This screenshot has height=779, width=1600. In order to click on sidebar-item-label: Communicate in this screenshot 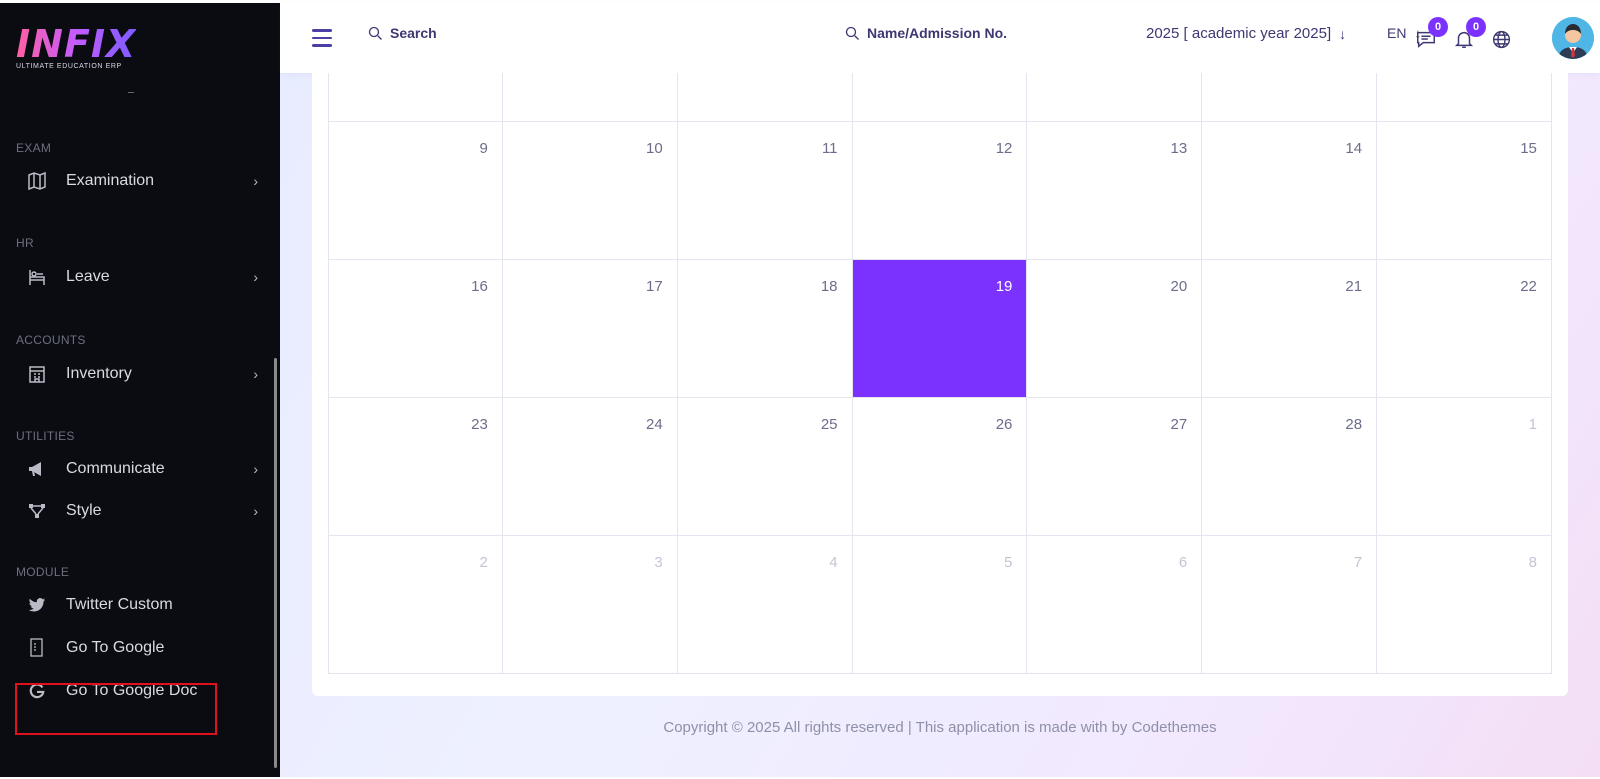, I will do `click(115, 468)`.